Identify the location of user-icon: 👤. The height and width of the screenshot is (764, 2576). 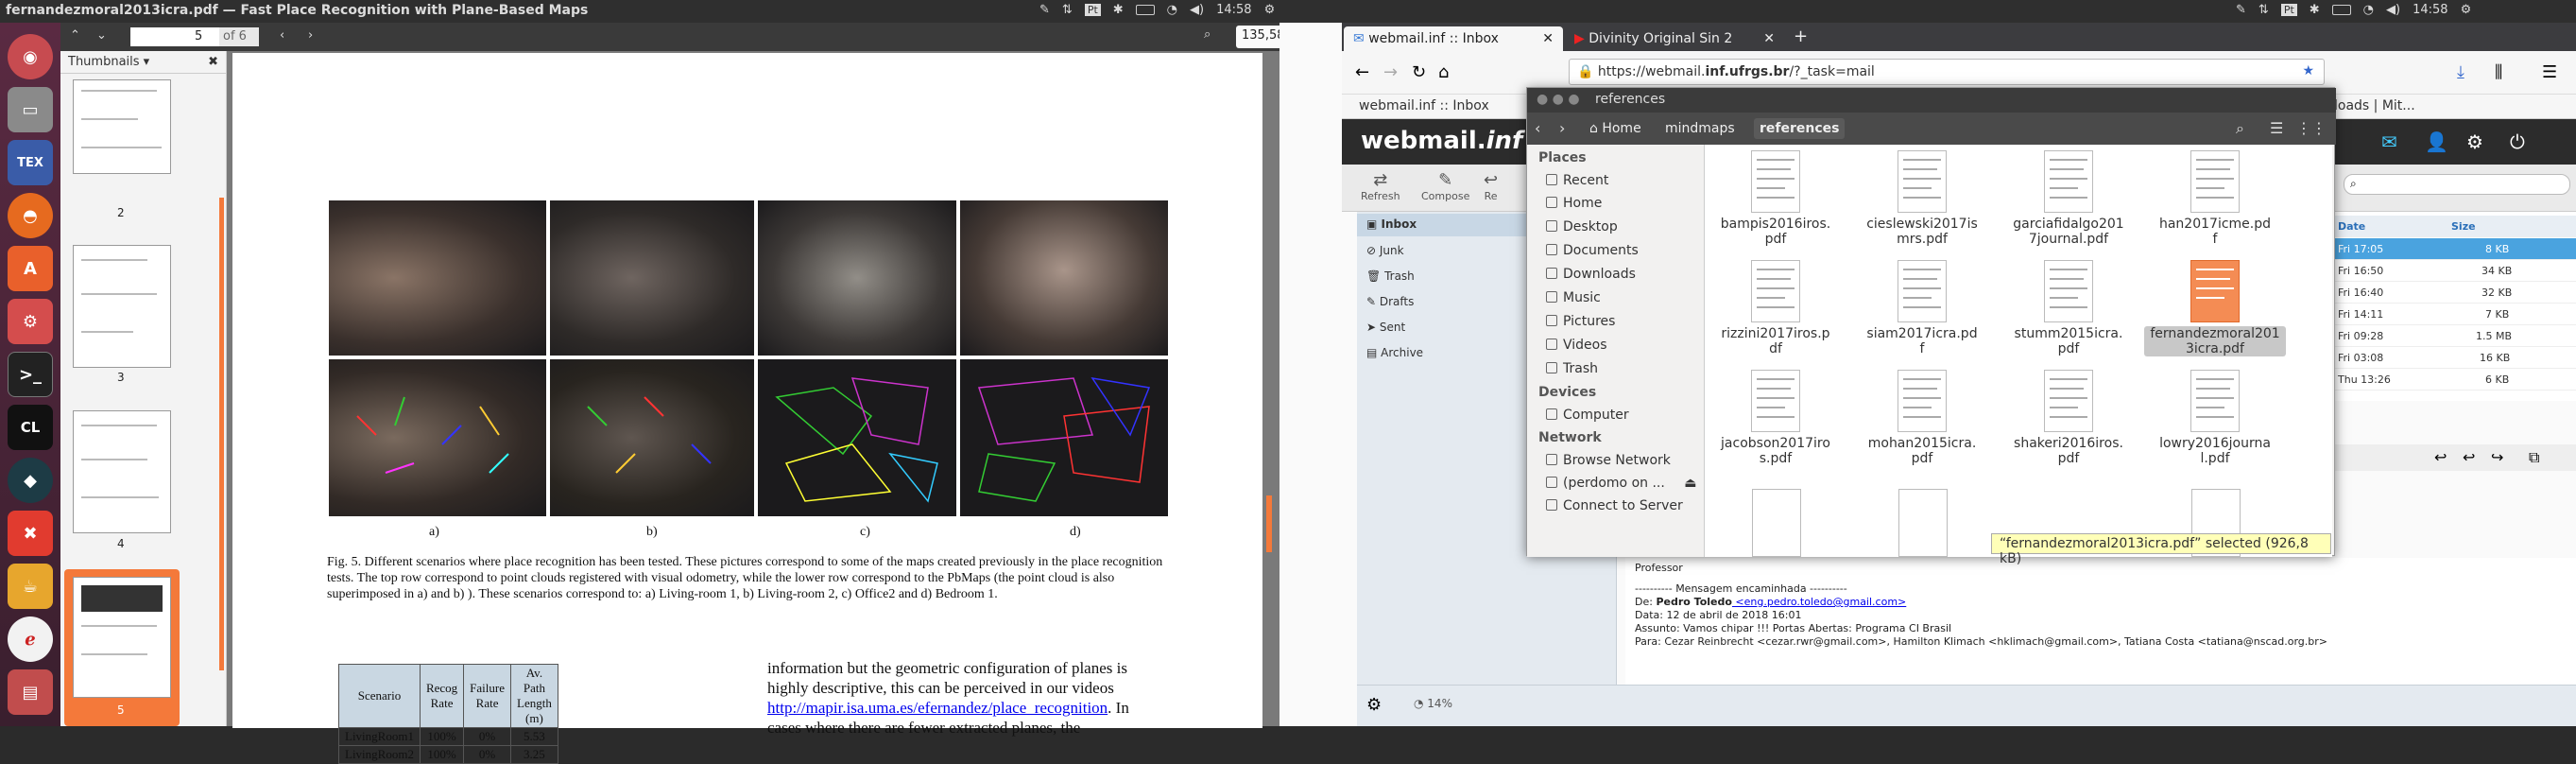
(2436, 141).